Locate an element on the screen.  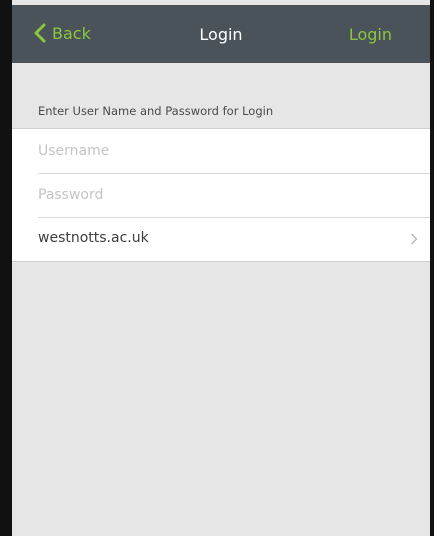
username-field is located at coordinates (218, 151).